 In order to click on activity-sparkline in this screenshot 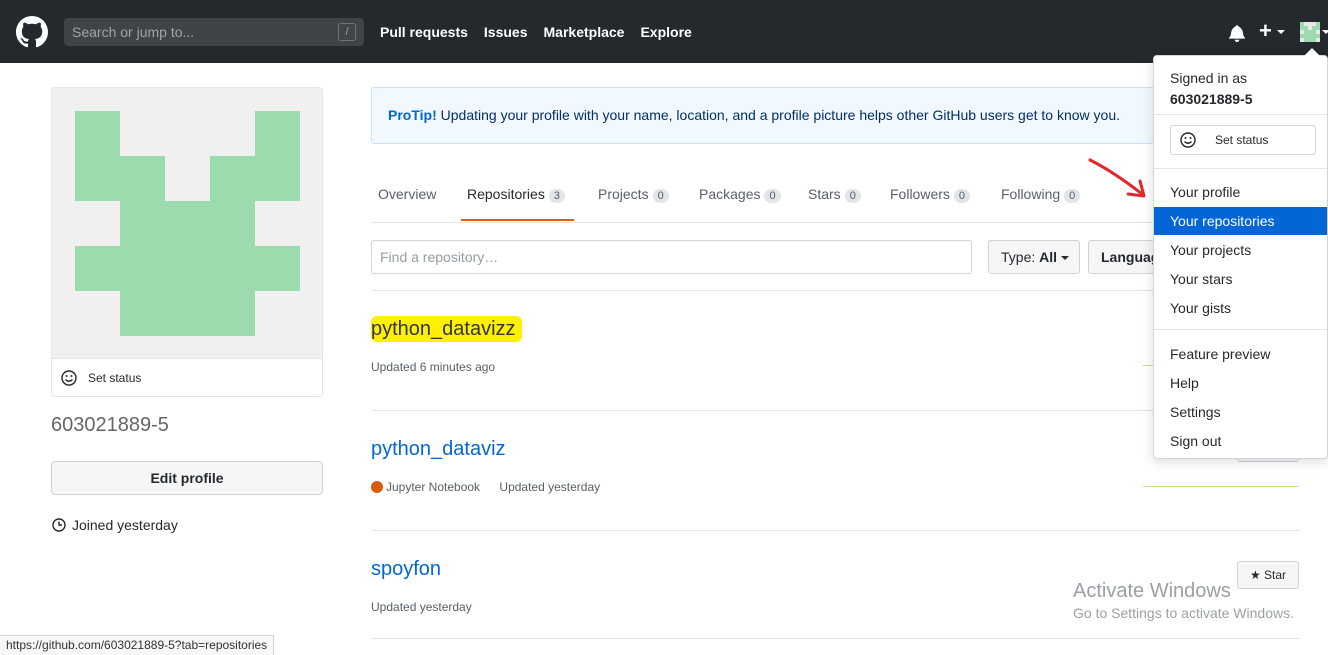, I will do `click(1221, 486)`.